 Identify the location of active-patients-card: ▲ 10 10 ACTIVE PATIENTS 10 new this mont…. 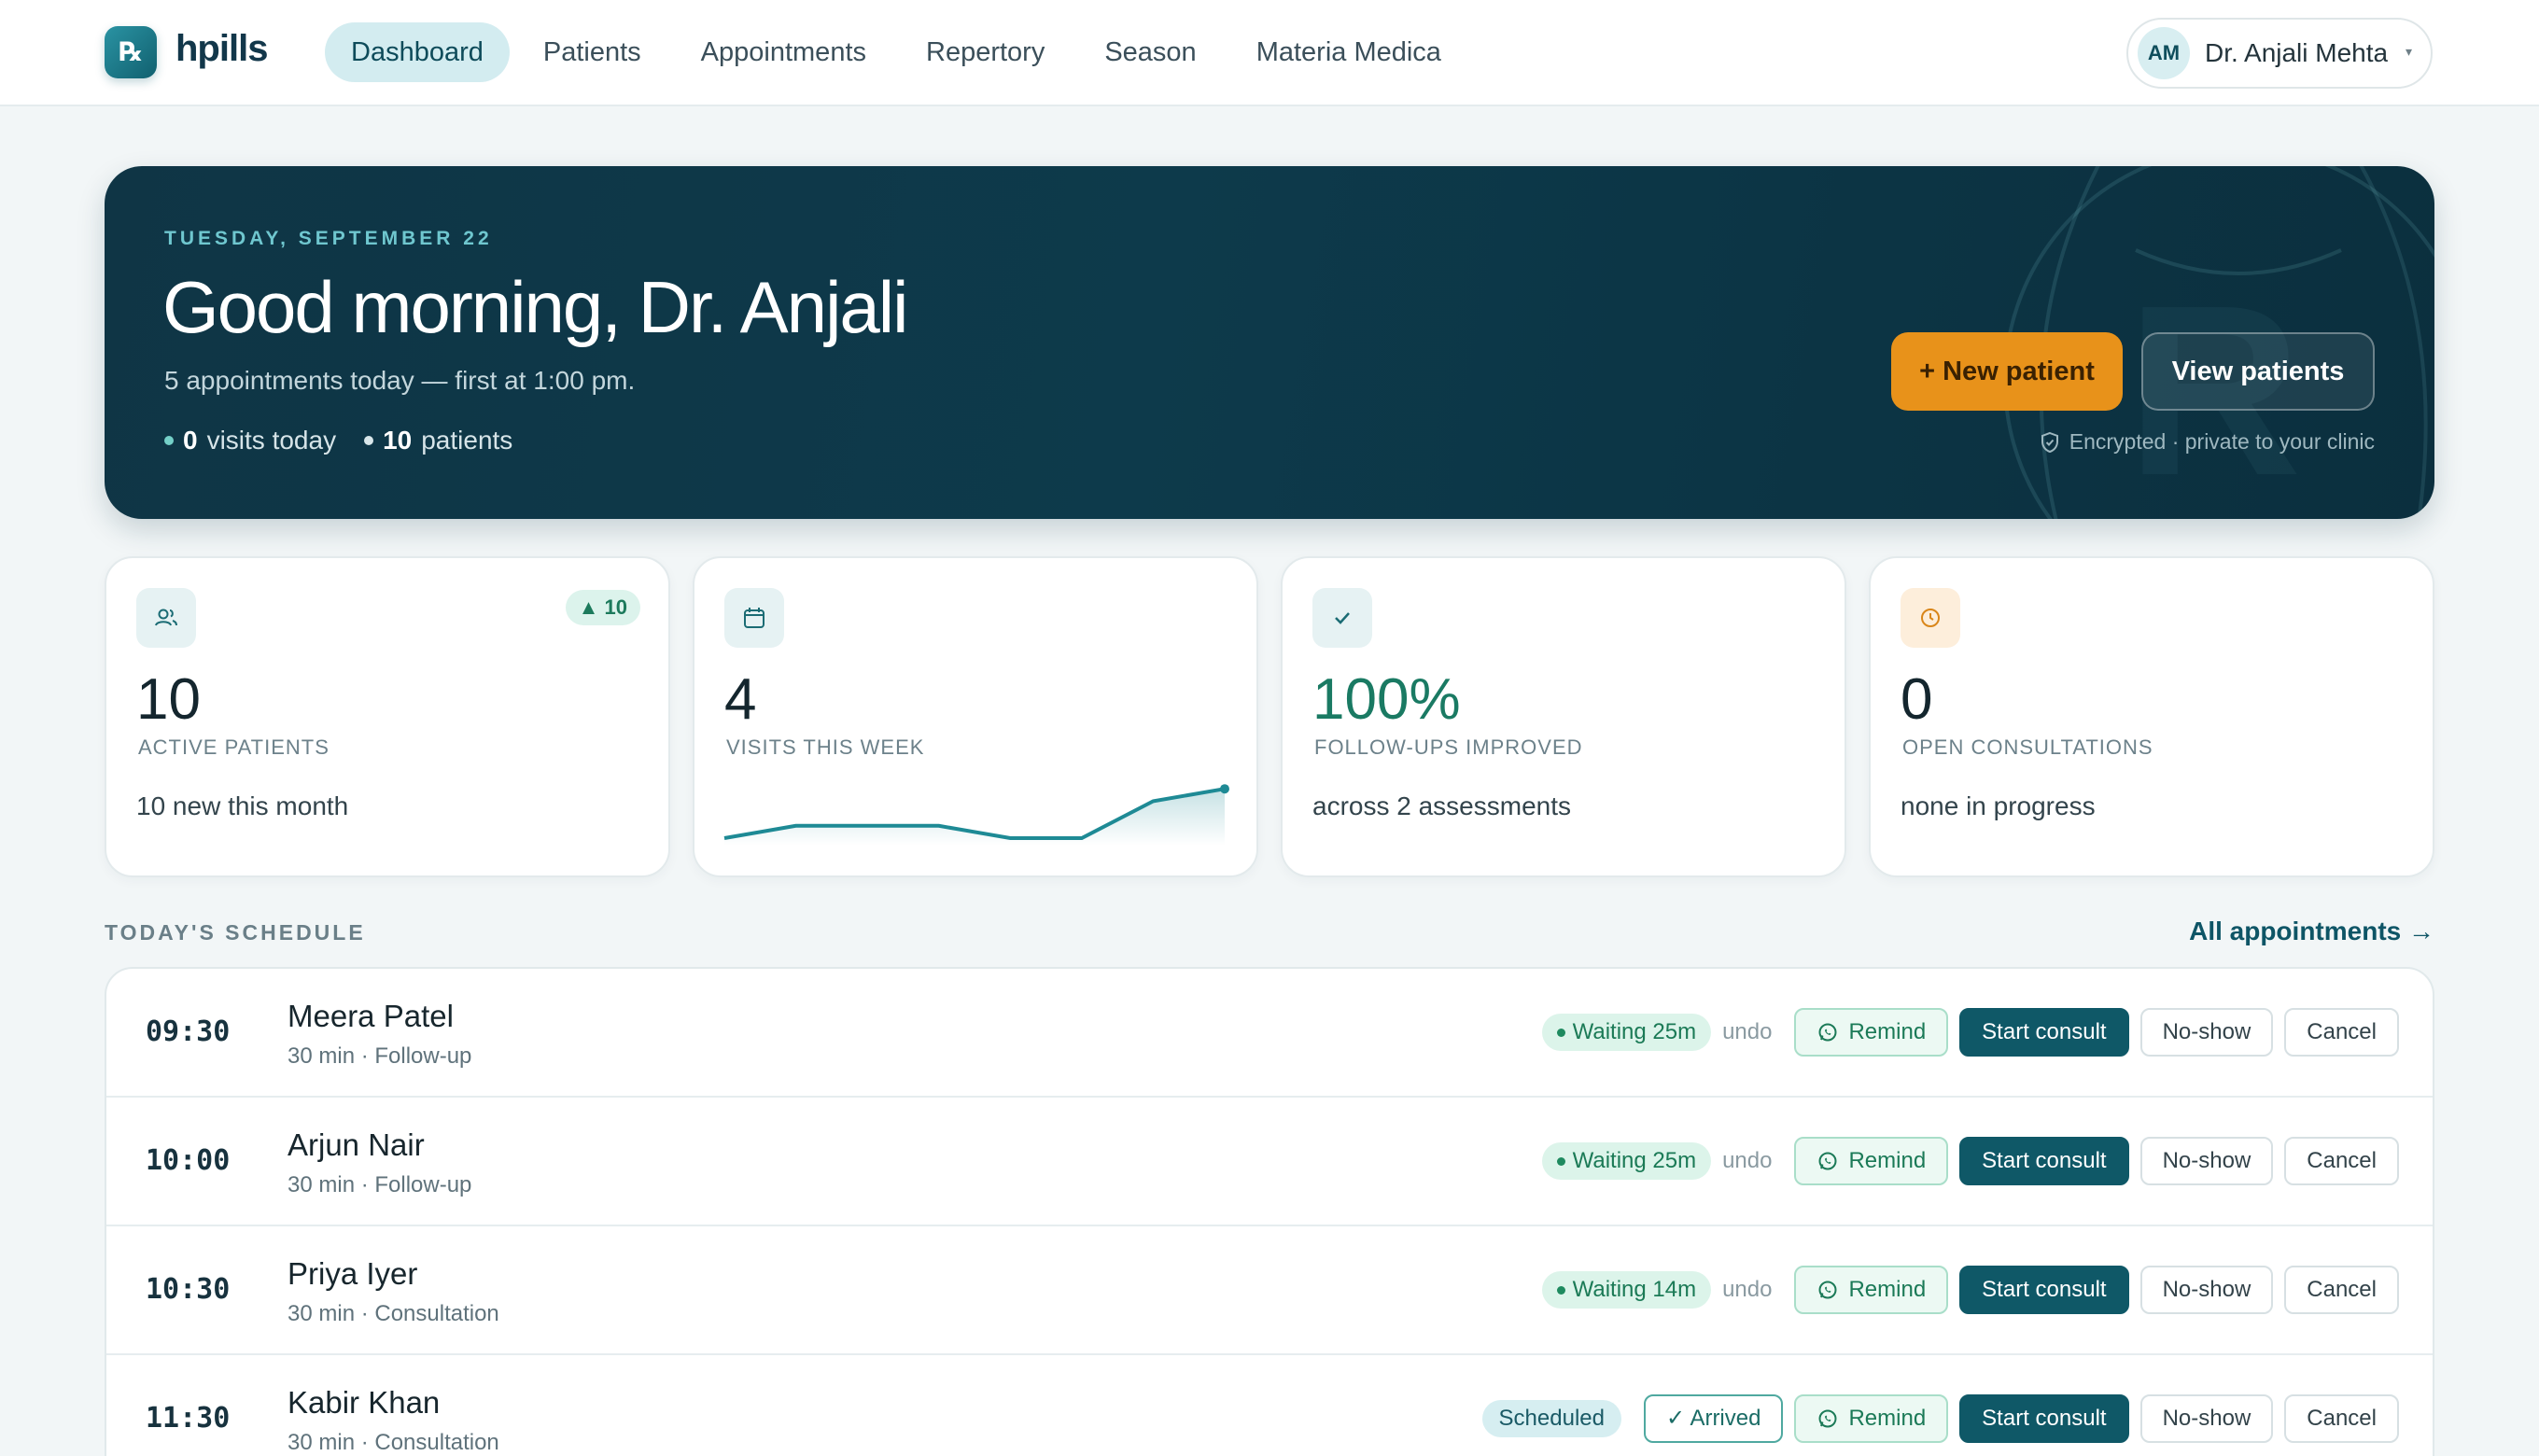
(387, 716).